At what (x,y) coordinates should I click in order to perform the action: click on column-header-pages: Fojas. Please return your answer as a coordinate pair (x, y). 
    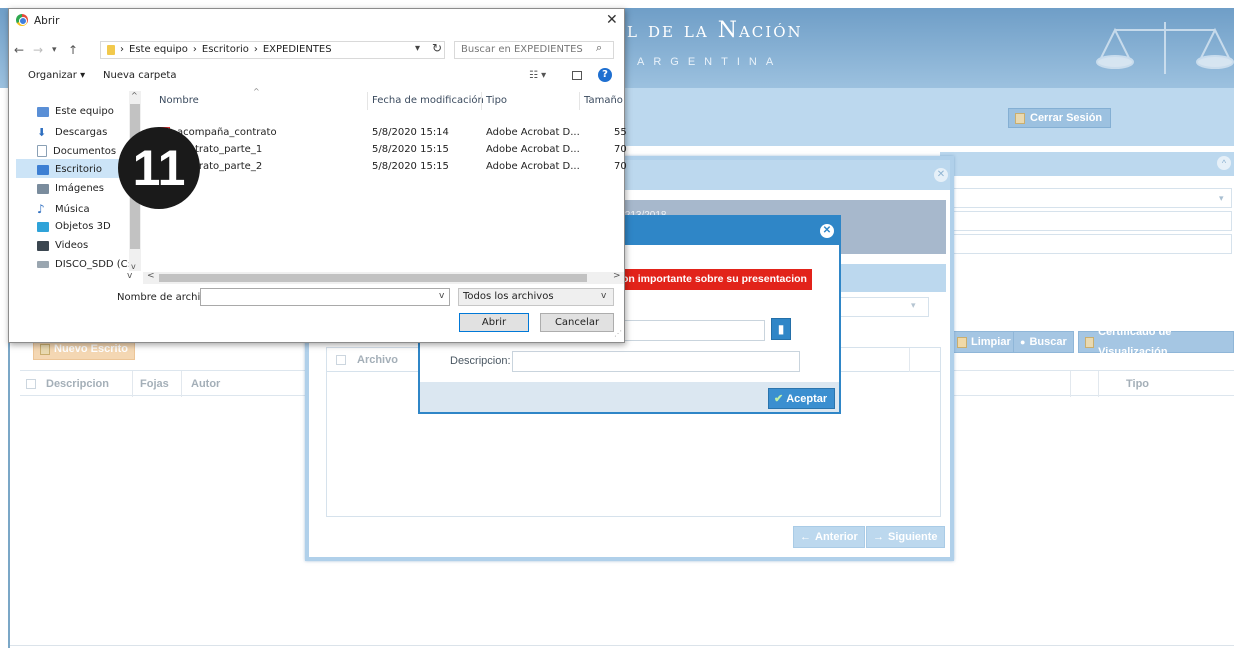
    Looking at the image, I should click on (154, 384).